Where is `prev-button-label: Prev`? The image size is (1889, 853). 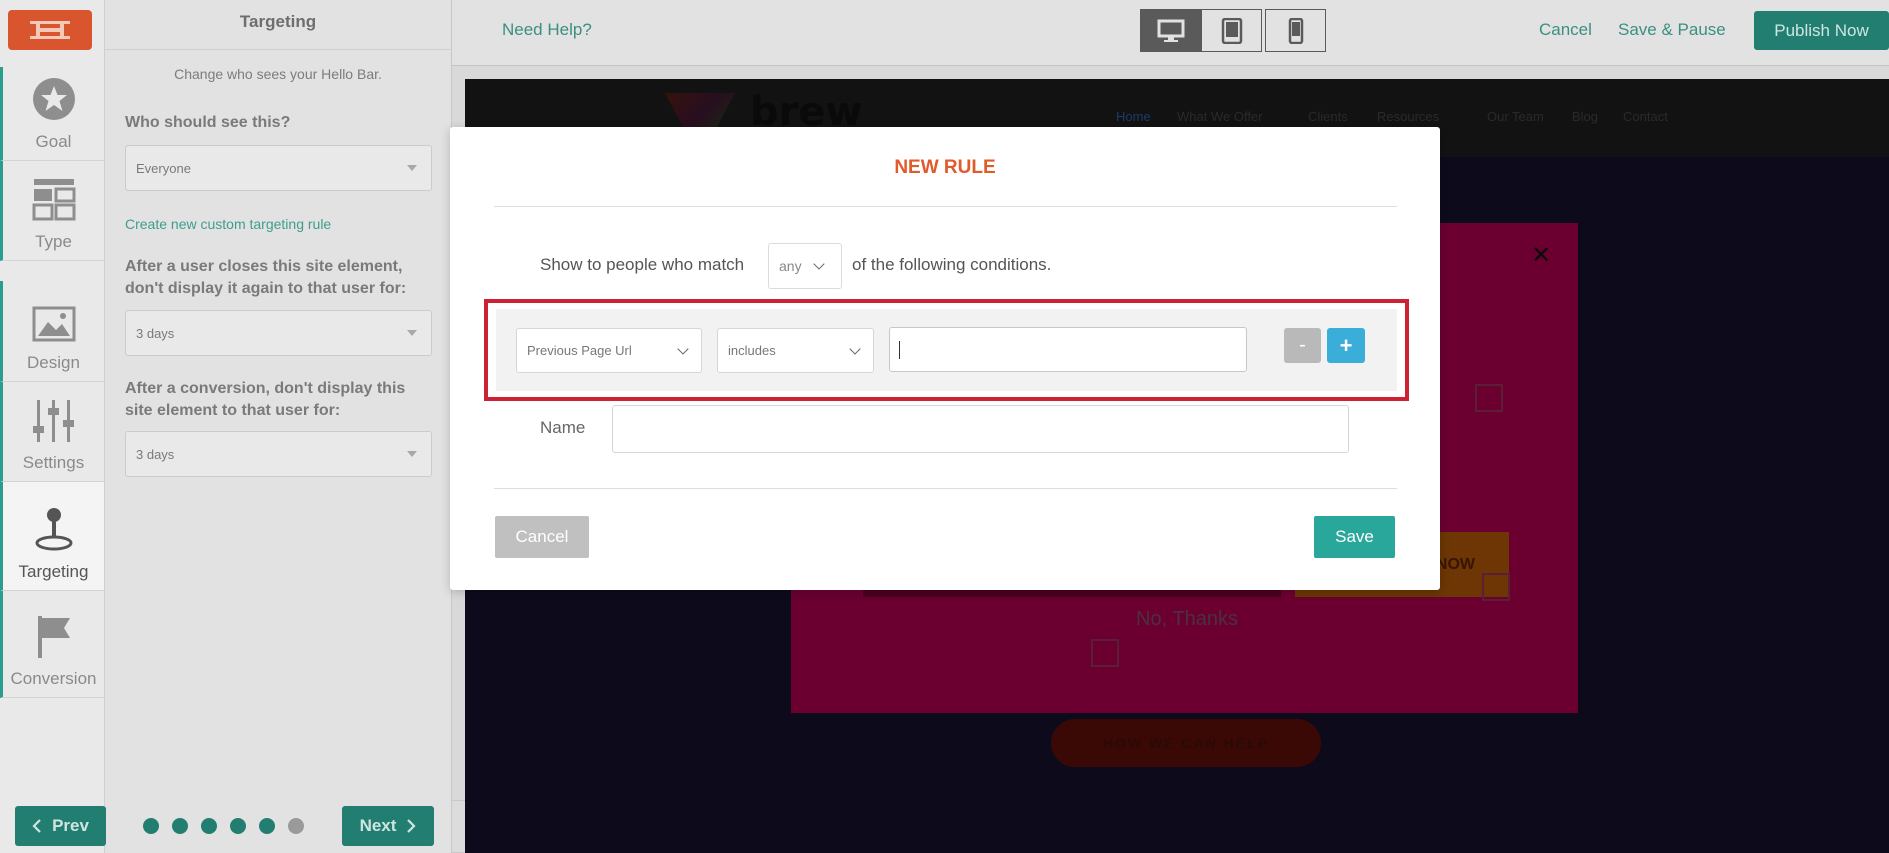
prev-button-label: Prev is located at coordinates (70, 825).